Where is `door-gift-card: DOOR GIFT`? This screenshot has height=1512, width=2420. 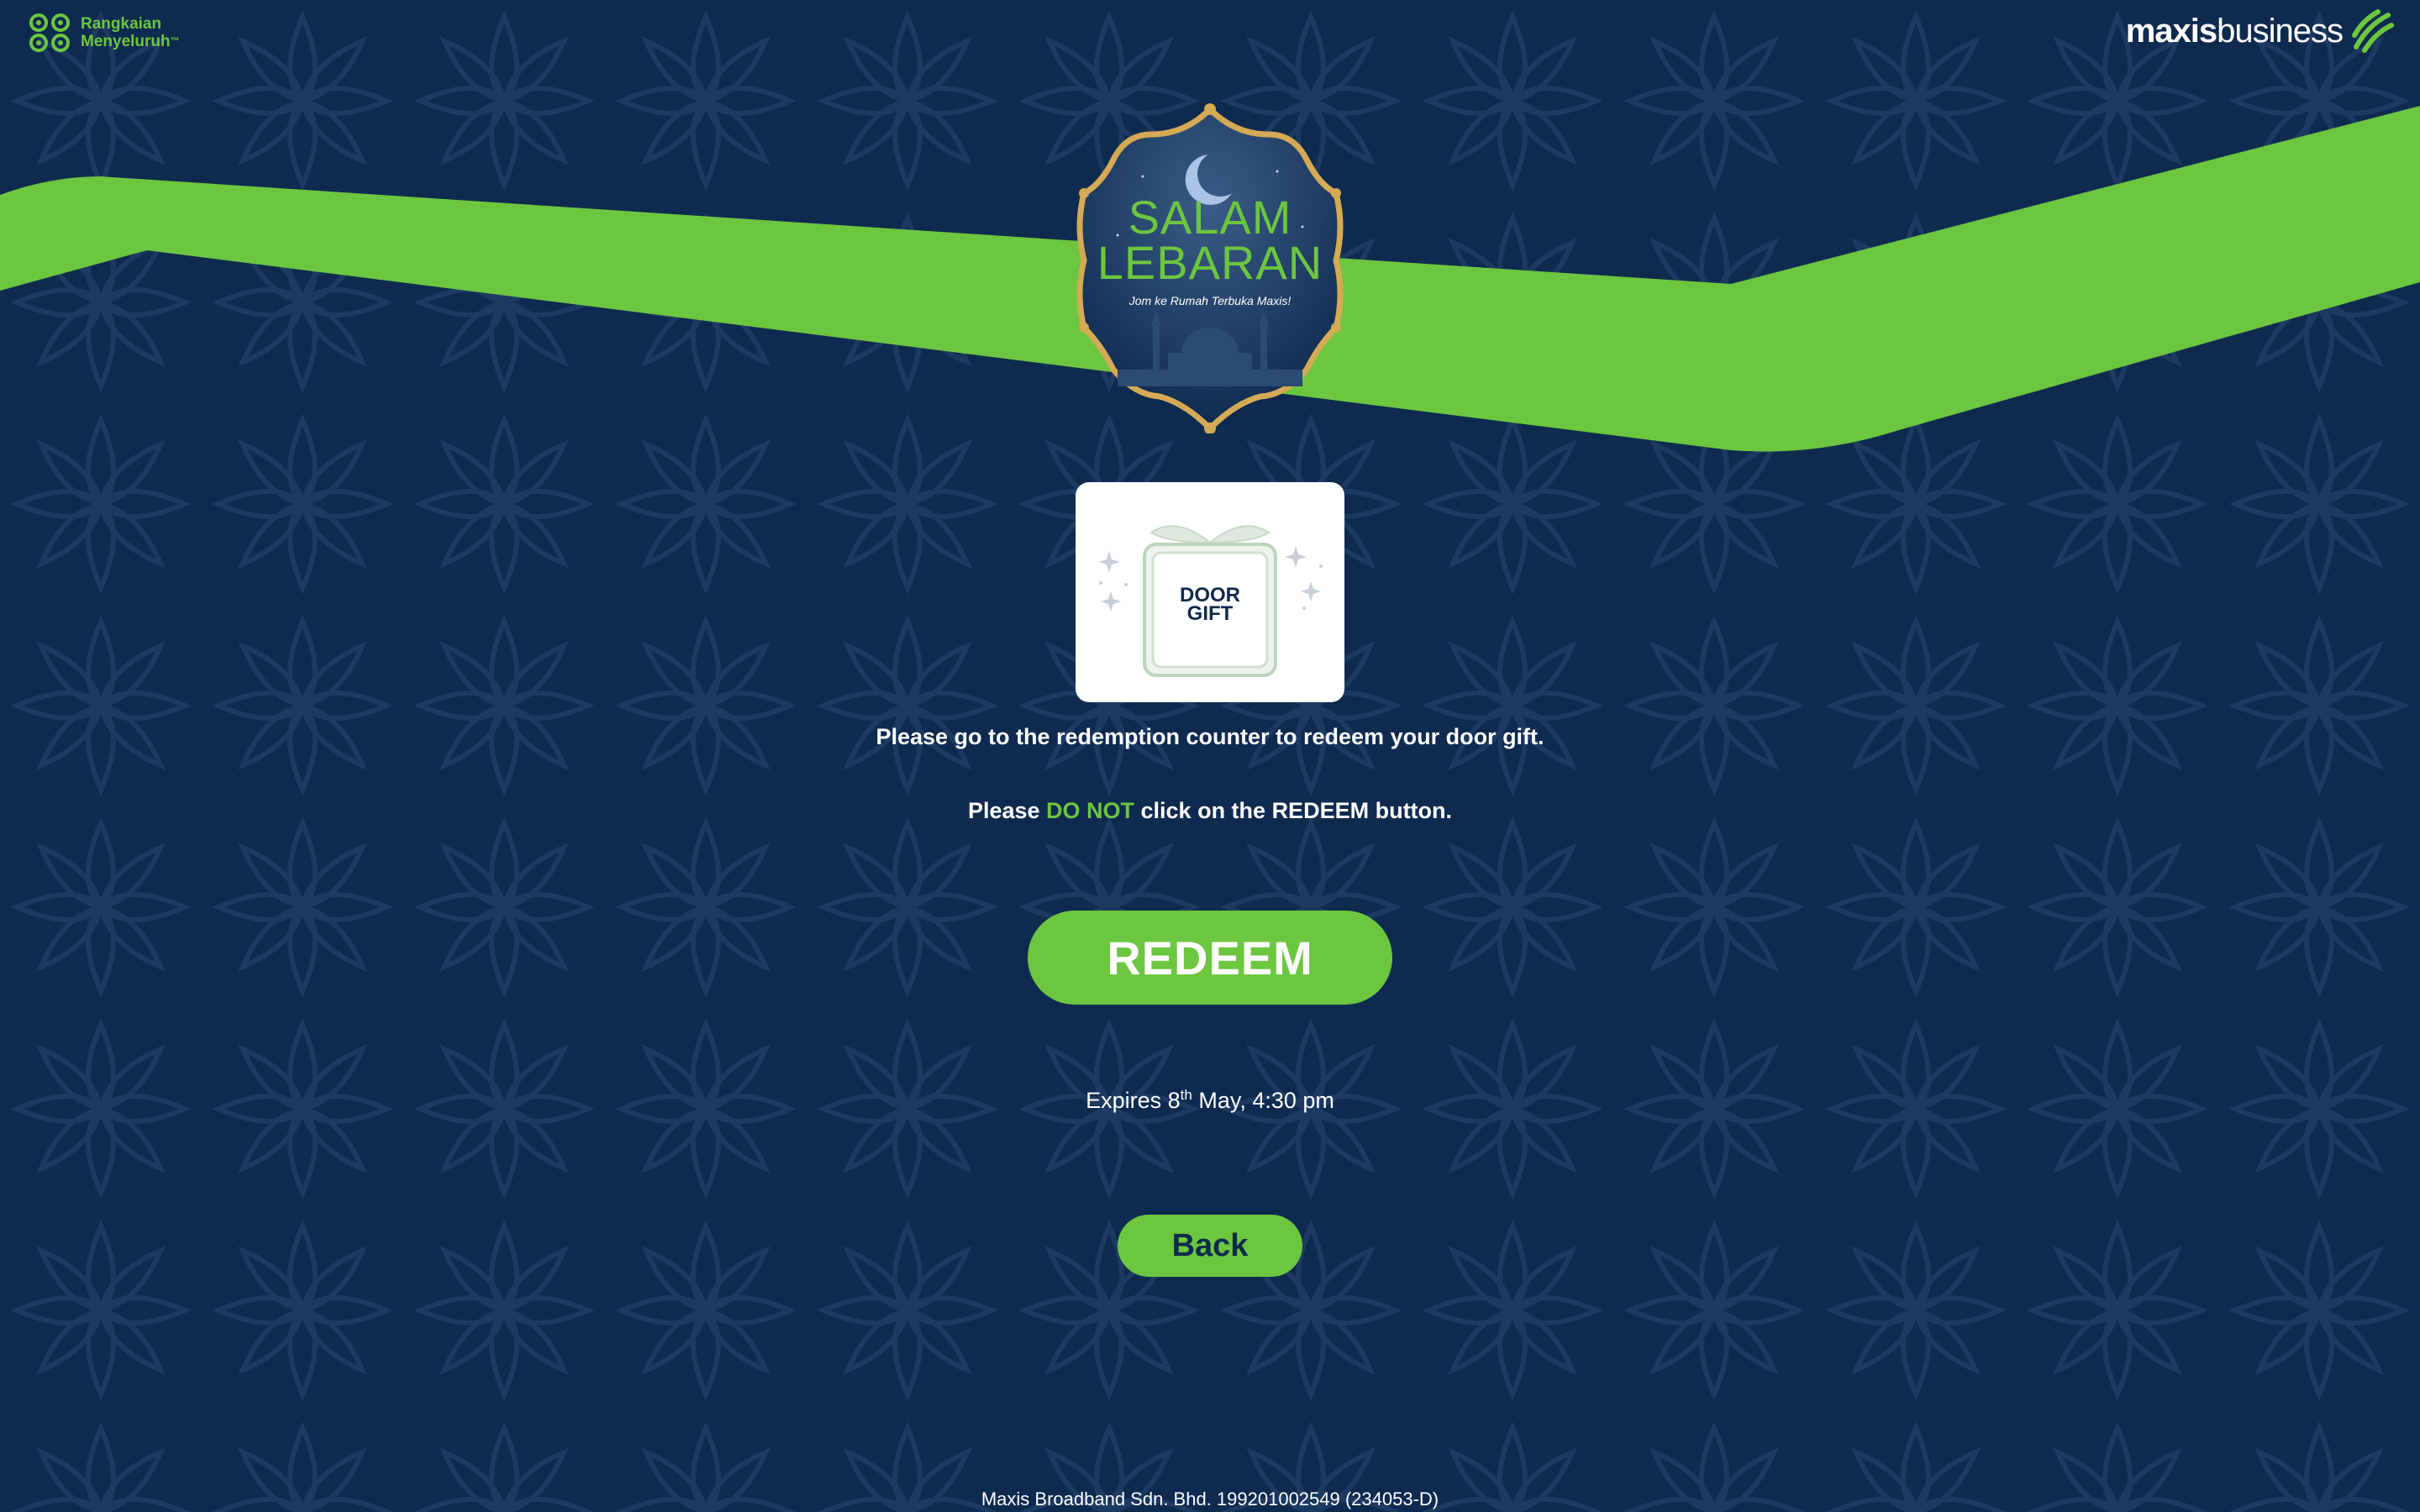
door-gift-card: DOOR GIFT is located at coordinates (1210, 592).